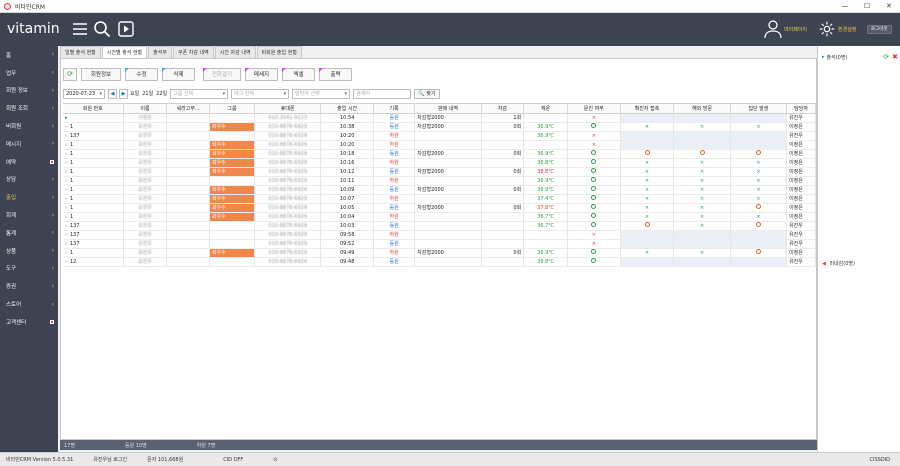  I want to click on sidebar-item: 홈 ›, so click(29, 55).